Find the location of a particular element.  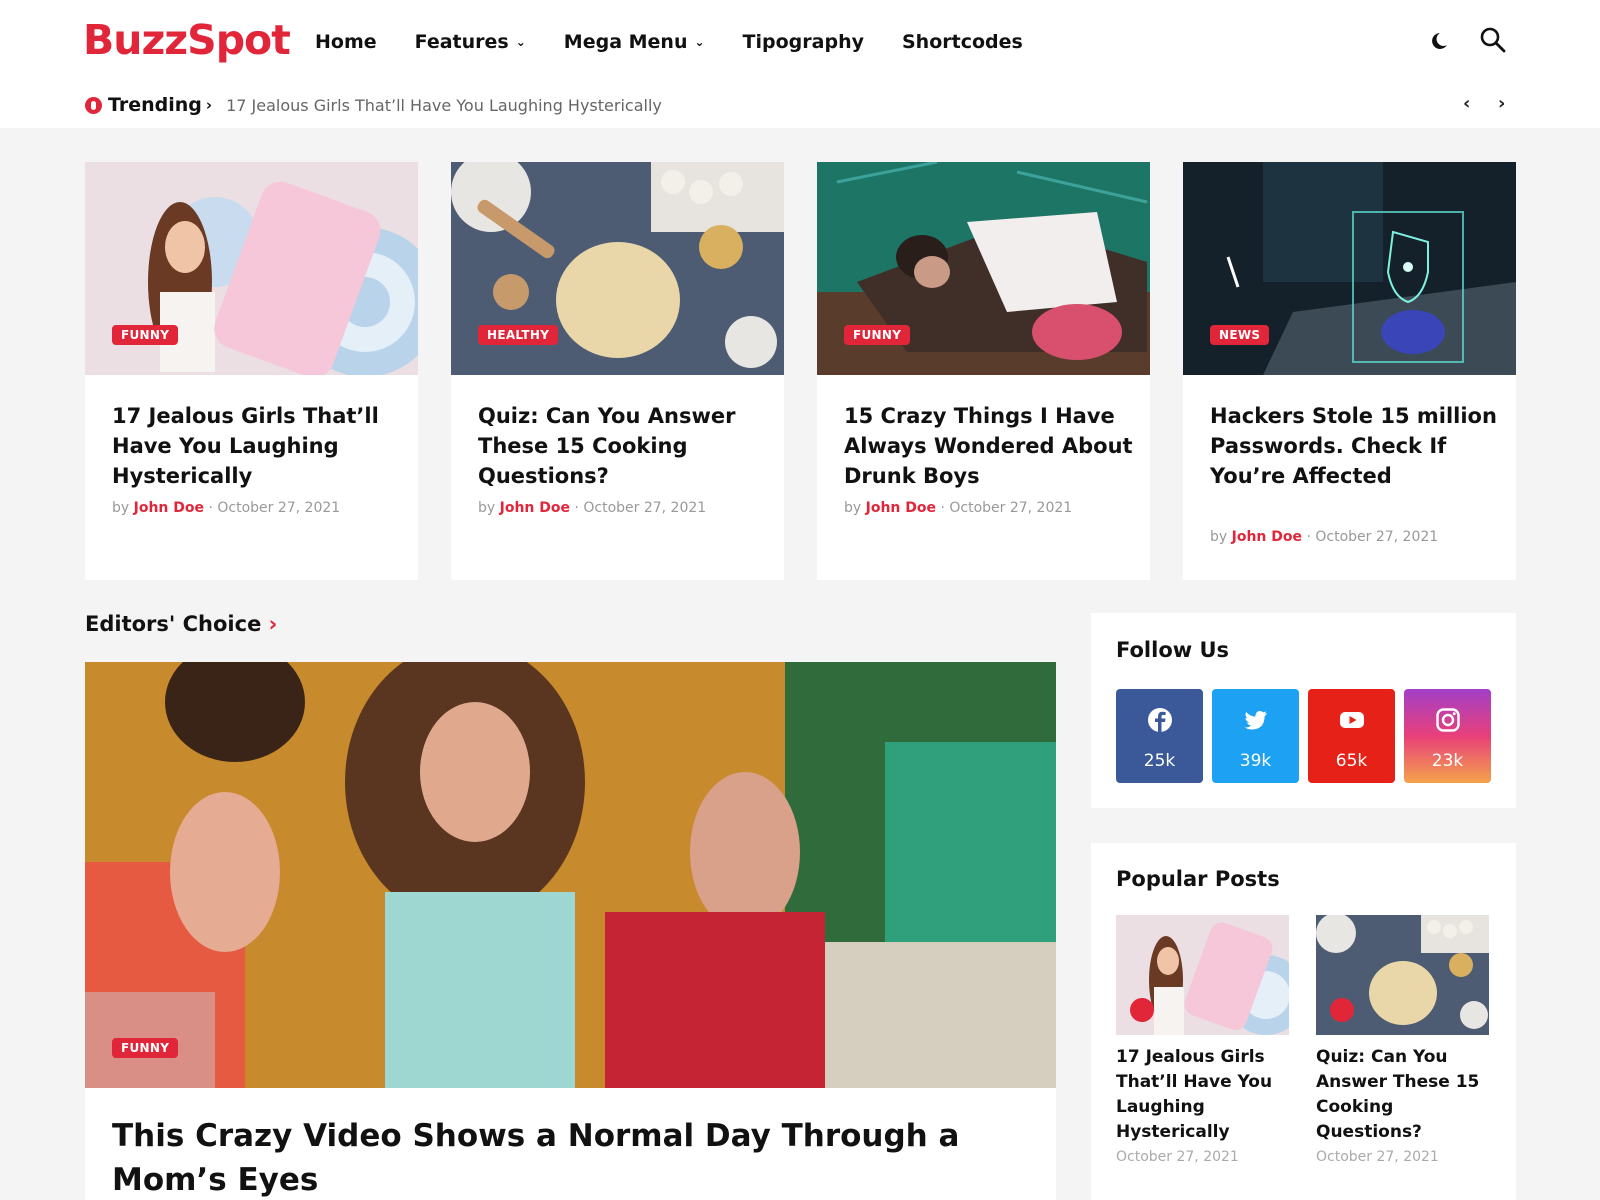

category-badge: NEWS is located at coordinates (1240, 335).